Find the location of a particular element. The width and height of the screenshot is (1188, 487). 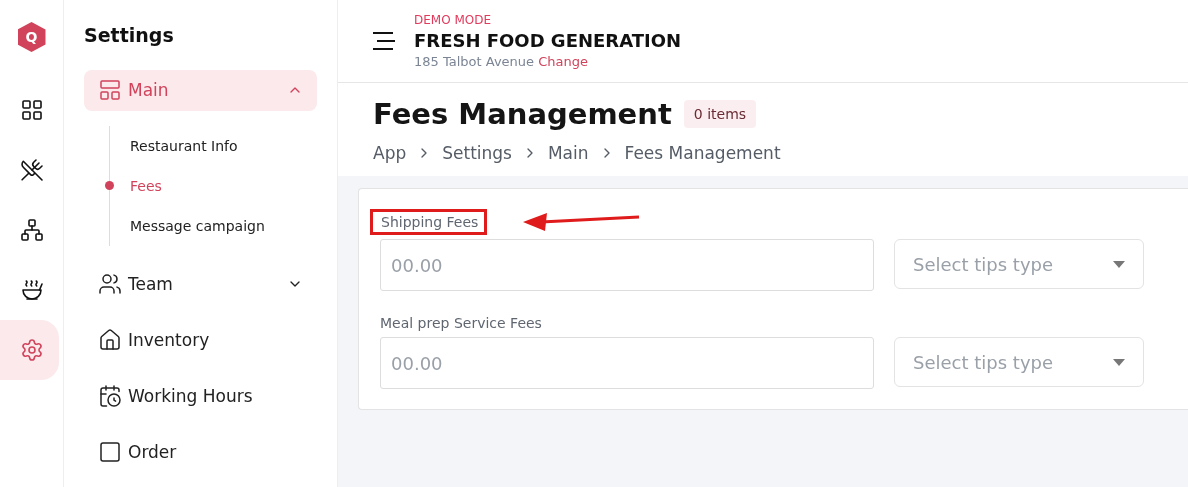

restaurant-name: FRESH FOOD GENERATION is located at coordinates (548, 40).